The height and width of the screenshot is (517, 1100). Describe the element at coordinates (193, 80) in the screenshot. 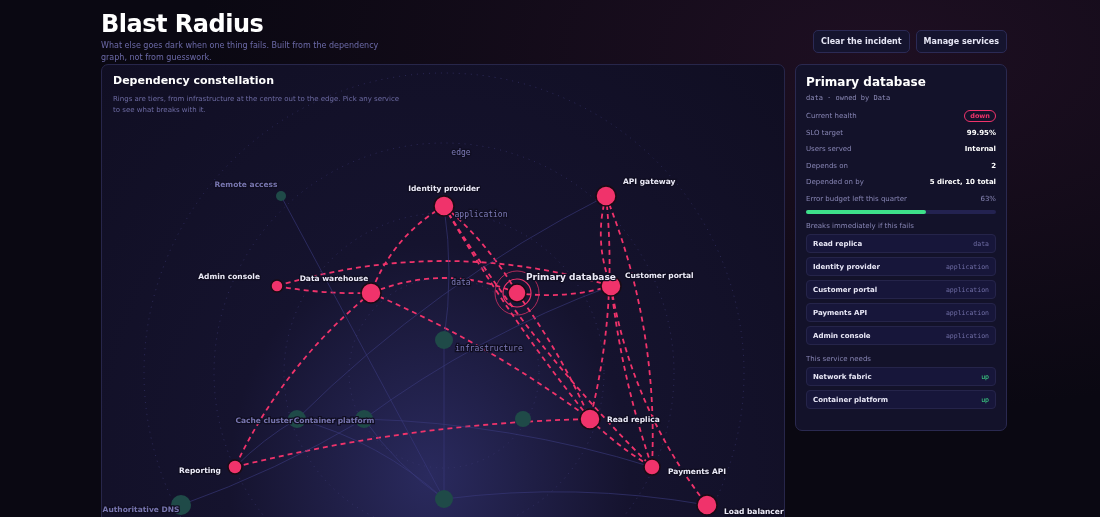

I see `panel-title: Dependency constellation` at that location.